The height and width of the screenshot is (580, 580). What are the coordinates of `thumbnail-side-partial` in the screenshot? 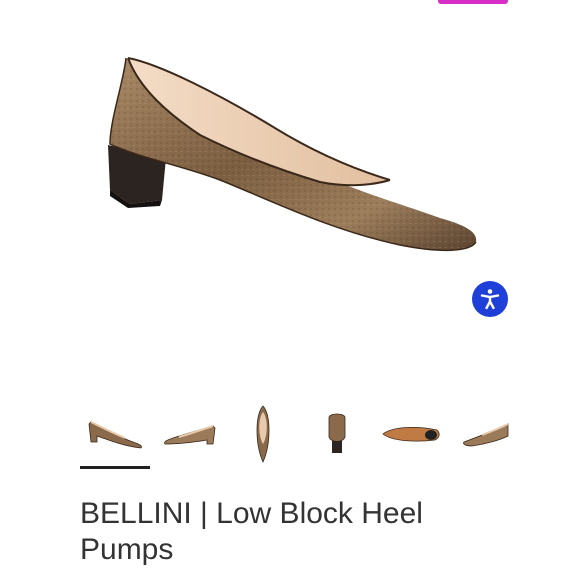 It's located at (485, 434).